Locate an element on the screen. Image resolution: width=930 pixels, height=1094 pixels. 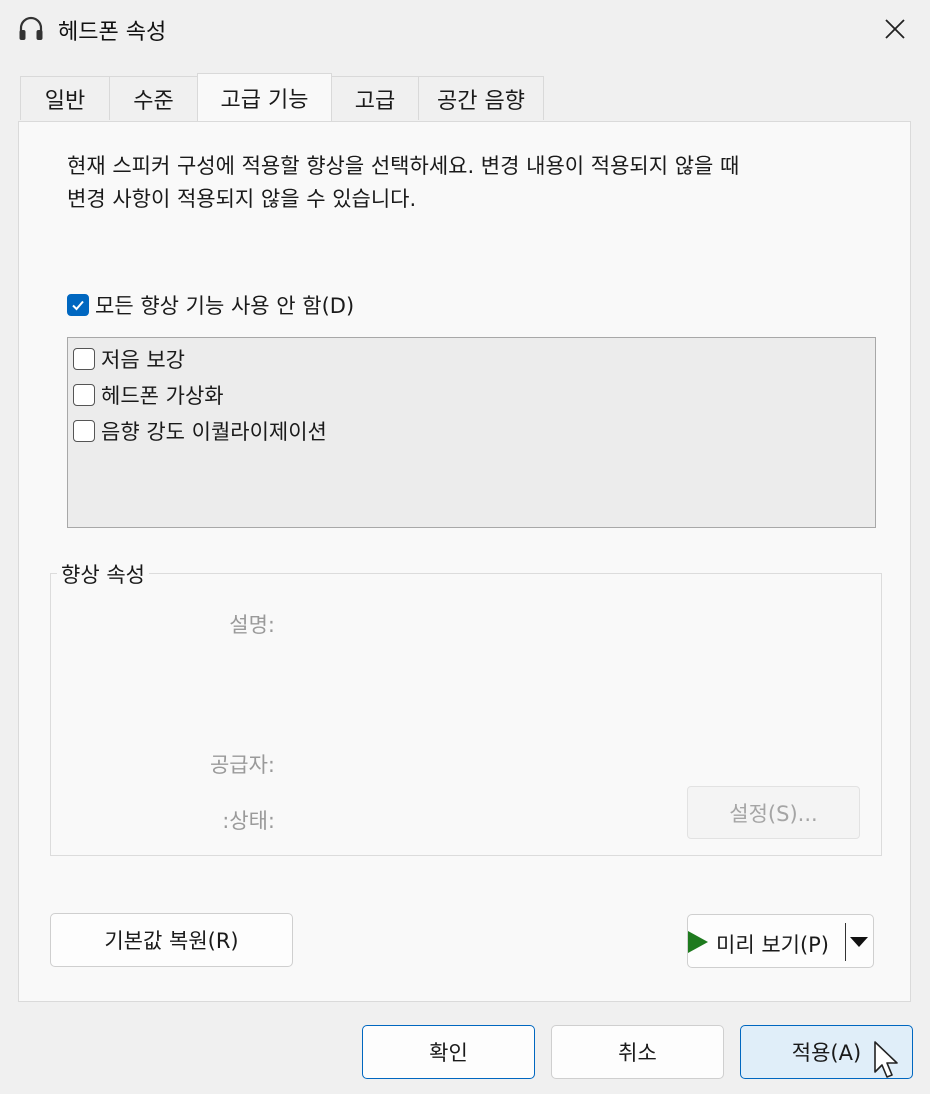
list-item-headphone-virtualization: 헤드폰 가상화 is located at coordinates (148, 395).